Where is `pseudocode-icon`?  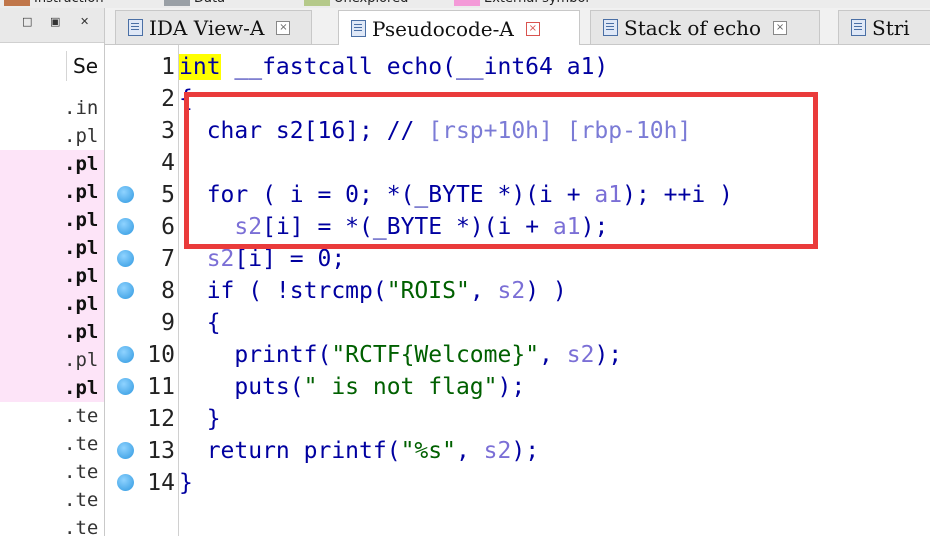 pseudocode-icon is located at coordinates (358, 28).